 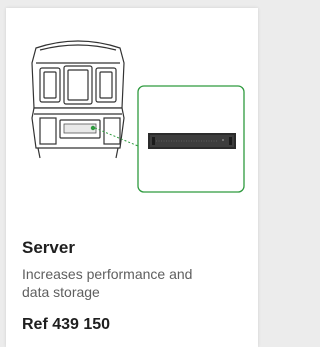 What do you see at coordinates (66, 324) in the screenshot?
I see `product-reference: Ref 439 150` at bounding box center [66, 324].